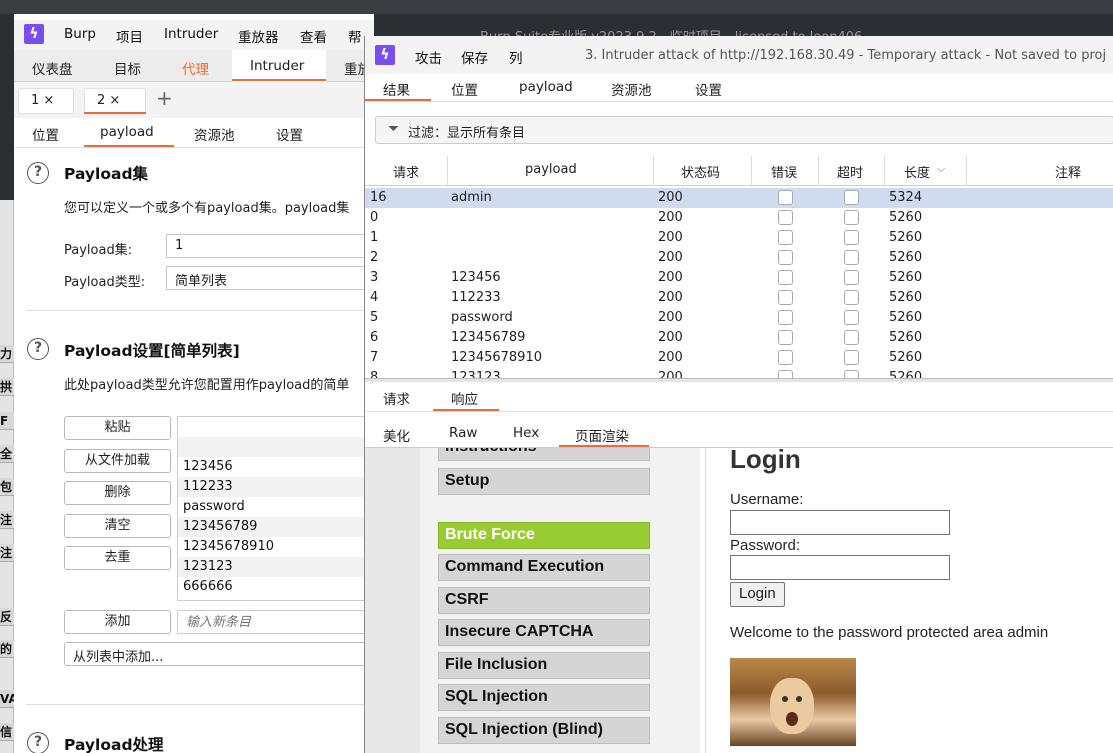 The height and width of the screenshot is (753, 1113). What do you see at coordinates (739, 318) in the screenshot?
I see `table-row: 5 password 200 5260` at bounding box center [739, 318].